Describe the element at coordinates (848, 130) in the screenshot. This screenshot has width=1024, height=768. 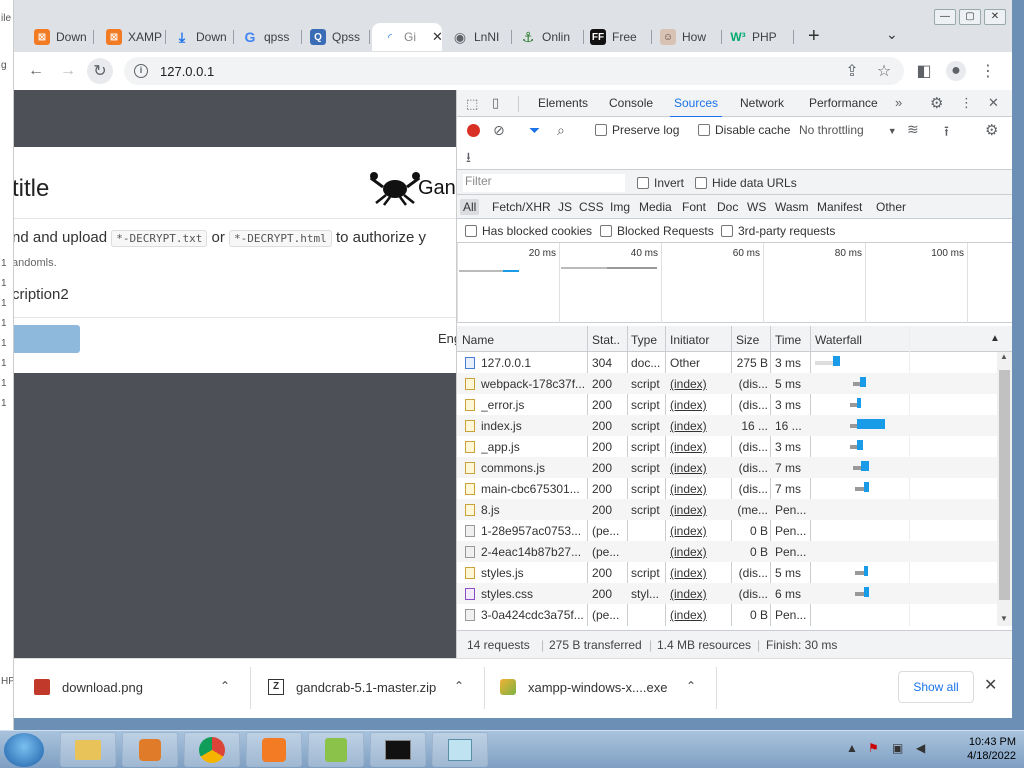
I see `throttling-select: No throttling ▼` at that location.